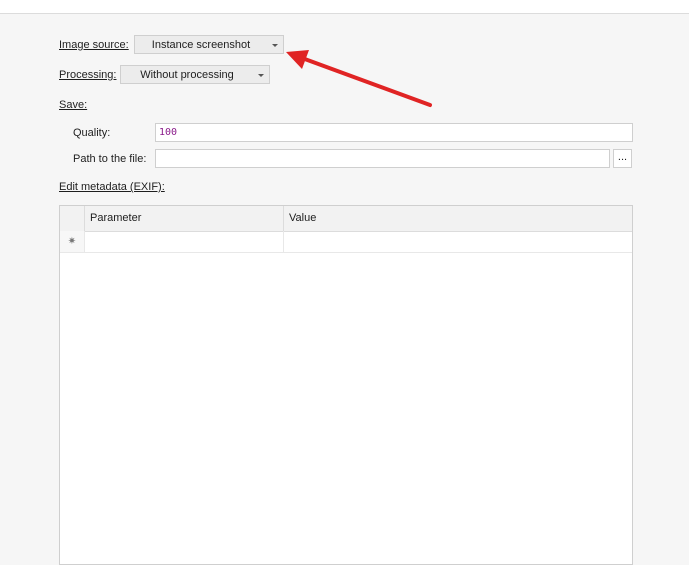 The width and height of the screenshot is (689, 565). Describe the element at coordinates (72, 241) in the screenshot. I see `asterisk-icon: ✷` at that location.